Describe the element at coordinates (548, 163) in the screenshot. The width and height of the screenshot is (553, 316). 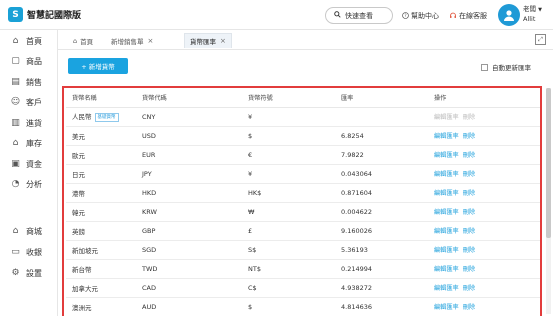
I see `scrollbar-thumb` at that location.